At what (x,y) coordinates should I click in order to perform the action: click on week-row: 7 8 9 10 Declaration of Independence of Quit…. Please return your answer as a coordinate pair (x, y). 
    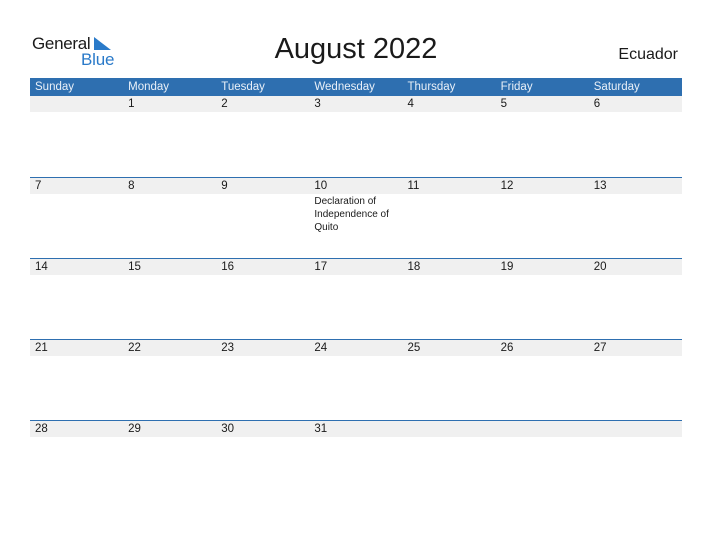
    Looking at the image, I should click on (356, 217).